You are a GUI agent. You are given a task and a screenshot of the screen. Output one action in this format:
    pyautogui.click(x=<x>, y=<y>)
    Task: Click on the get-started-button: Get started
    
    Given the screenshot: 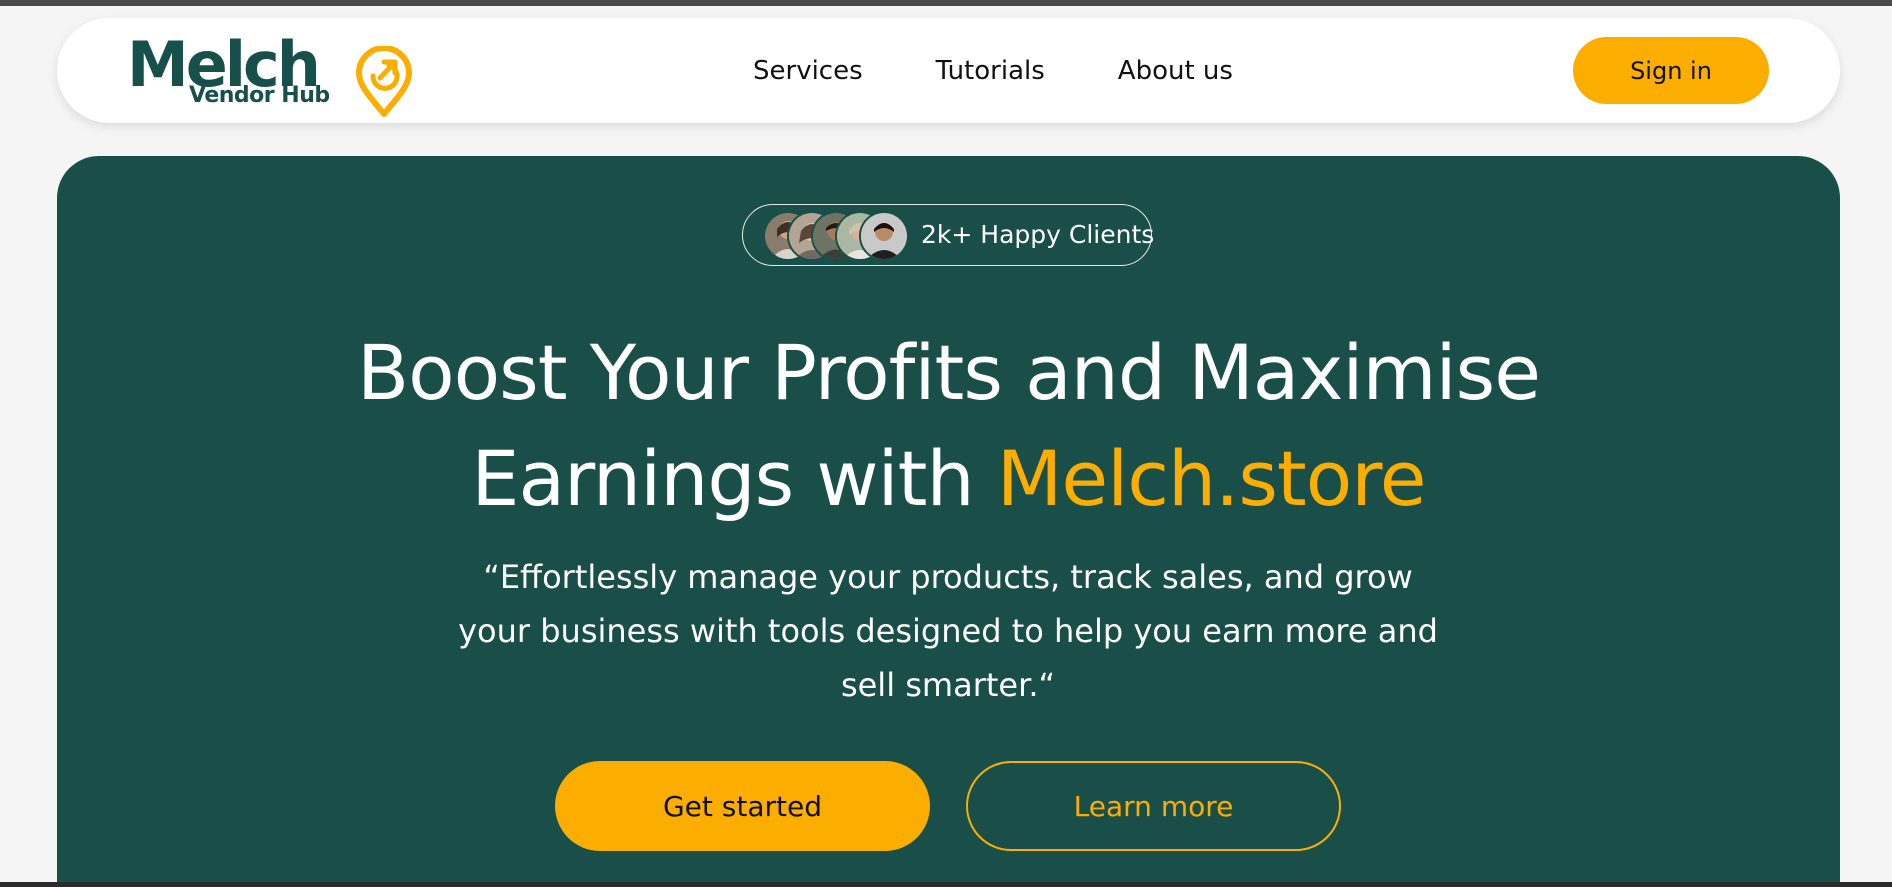 What is the action you would take?
    pyautogui.click(x=742, y=806)
    